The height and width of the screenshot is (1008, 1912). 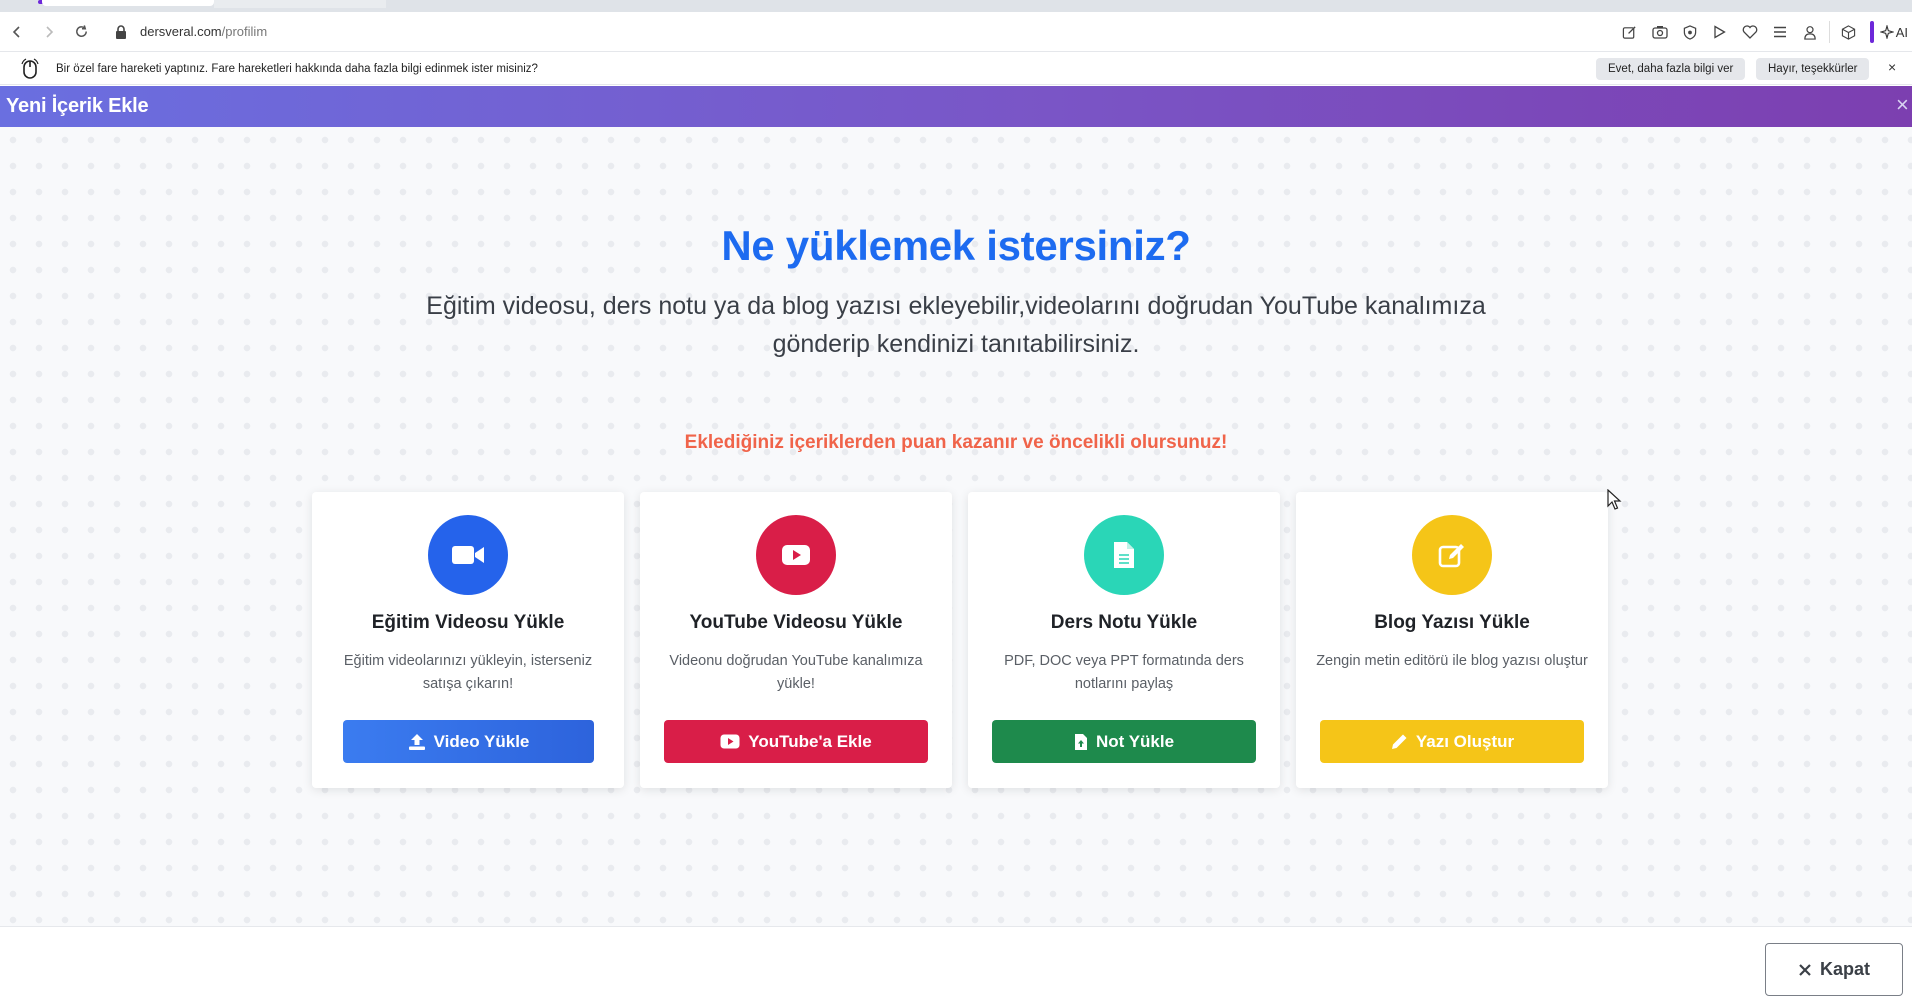 I want to click on mouse-gesture-icon, so click(x=30, y=68).